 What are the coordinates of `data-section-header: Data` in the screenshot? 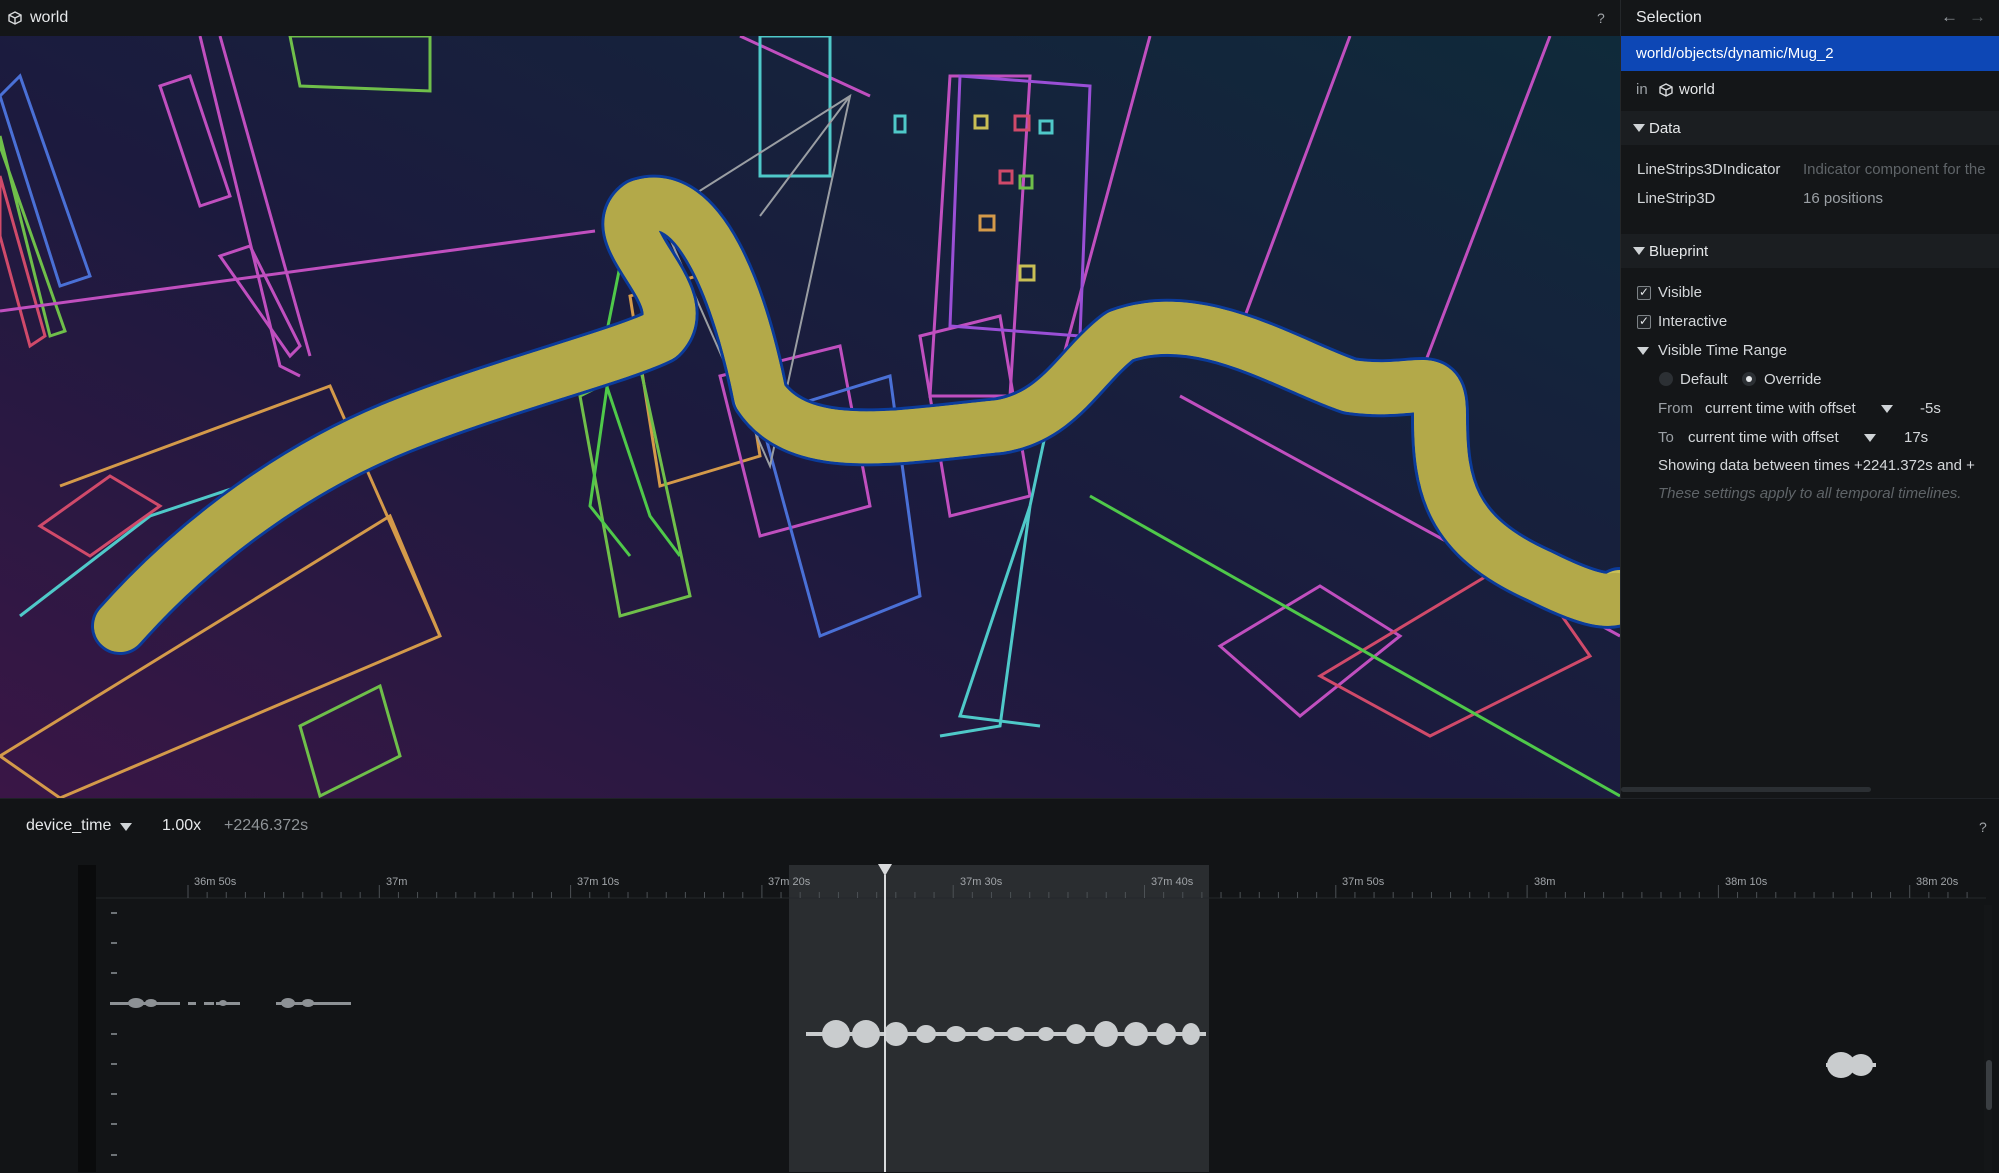 It's located at (1810, 128).